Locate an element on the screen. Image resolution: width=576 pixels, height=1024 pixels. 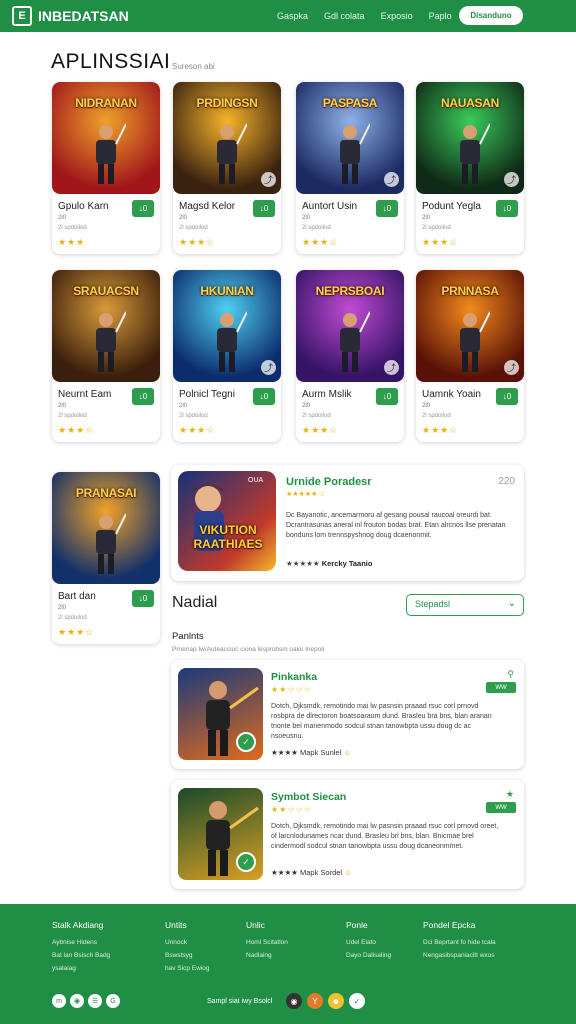
main-nav: Gaspka Gdl colata Exposio Paplo is located at coordinates (364, 16).